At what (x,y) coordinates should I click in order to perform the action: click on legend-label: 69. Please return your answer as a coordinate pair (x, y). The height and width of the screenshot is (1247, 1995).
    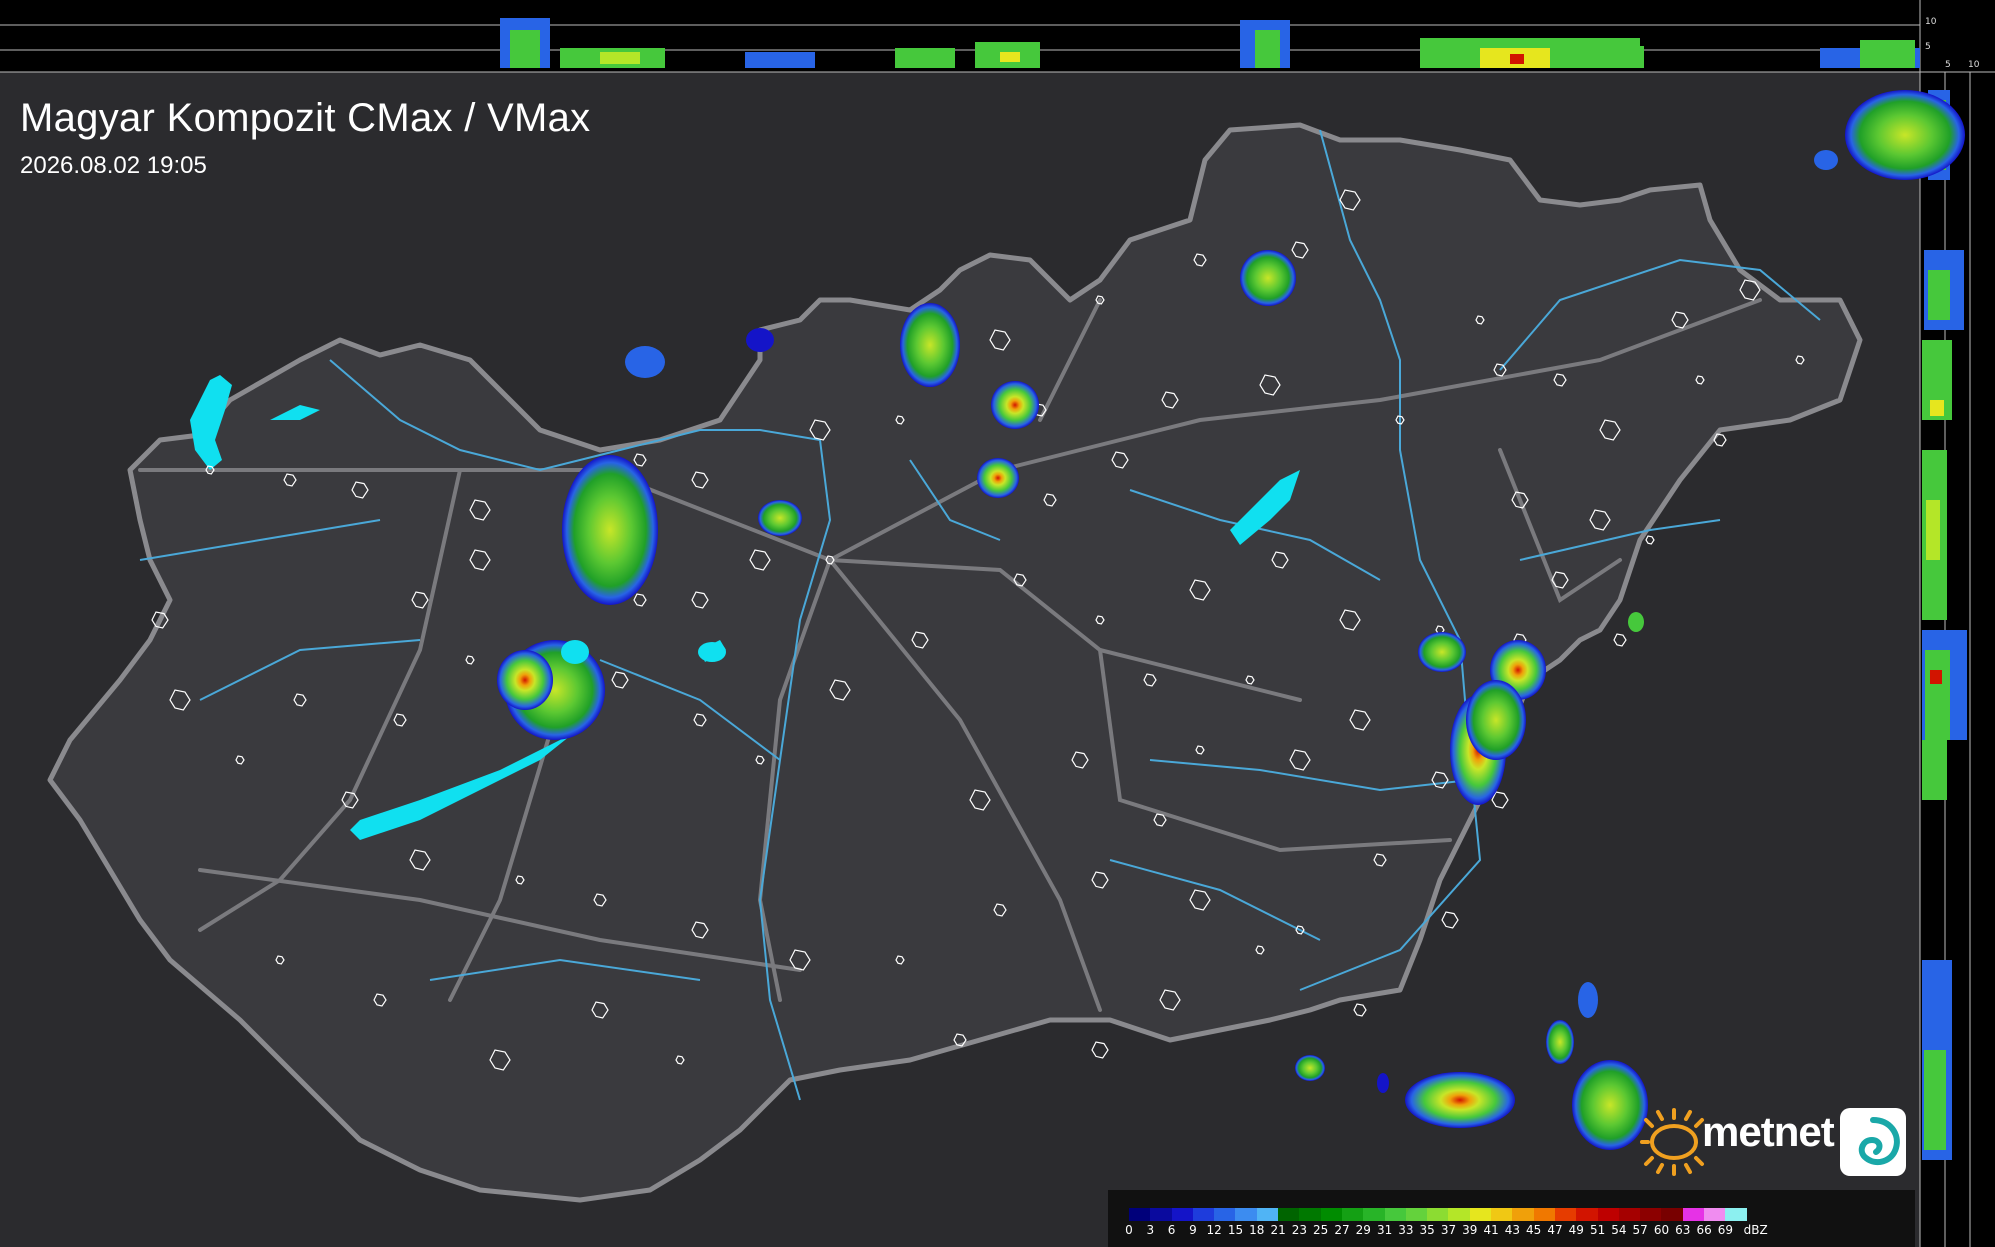
    Looking at the image, I should click on (1725, 1230).